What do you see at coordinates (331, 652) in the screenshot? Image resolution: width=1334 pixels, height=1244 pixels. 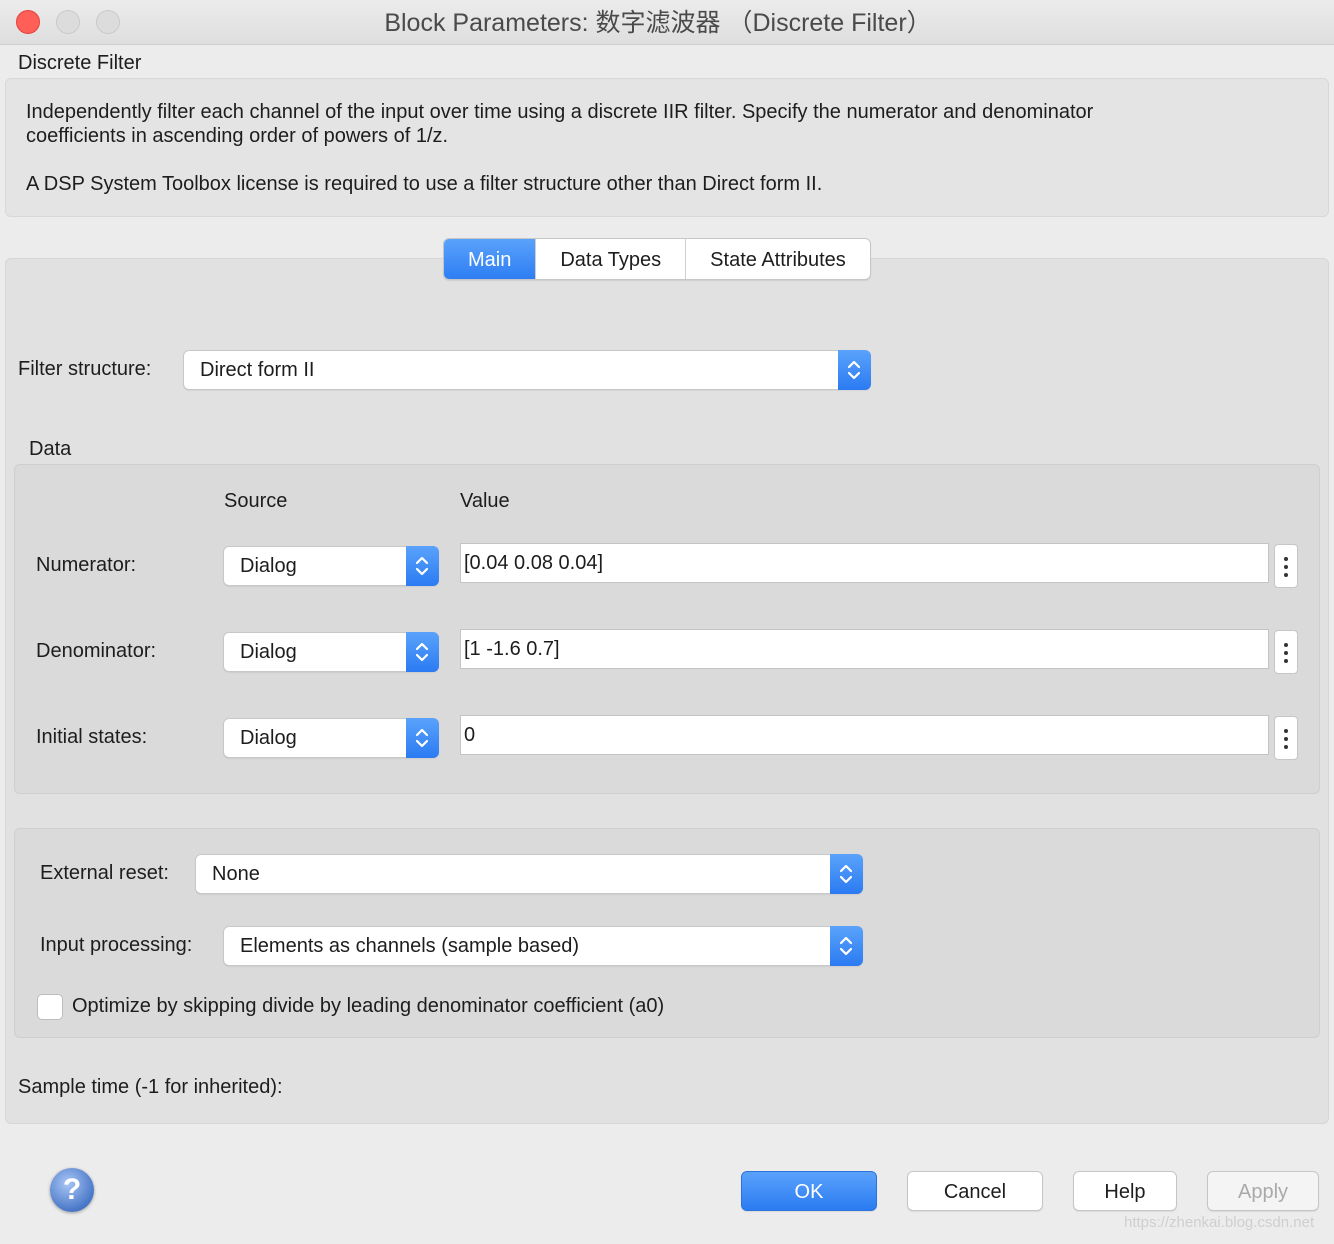 I see `denominator-source-dropdown: Dialog` at bounding box center [331, 652].